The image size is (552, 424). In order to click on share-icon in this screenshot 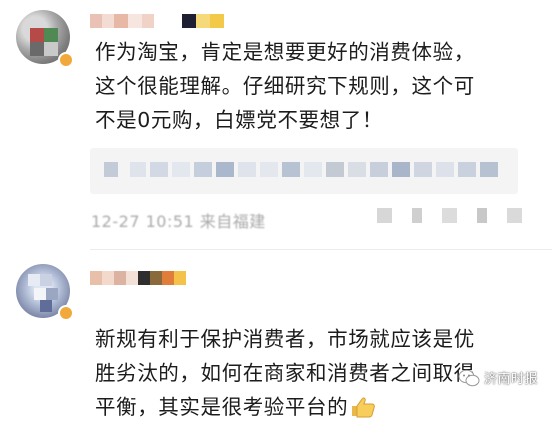, I will do `click(514, 215)`.